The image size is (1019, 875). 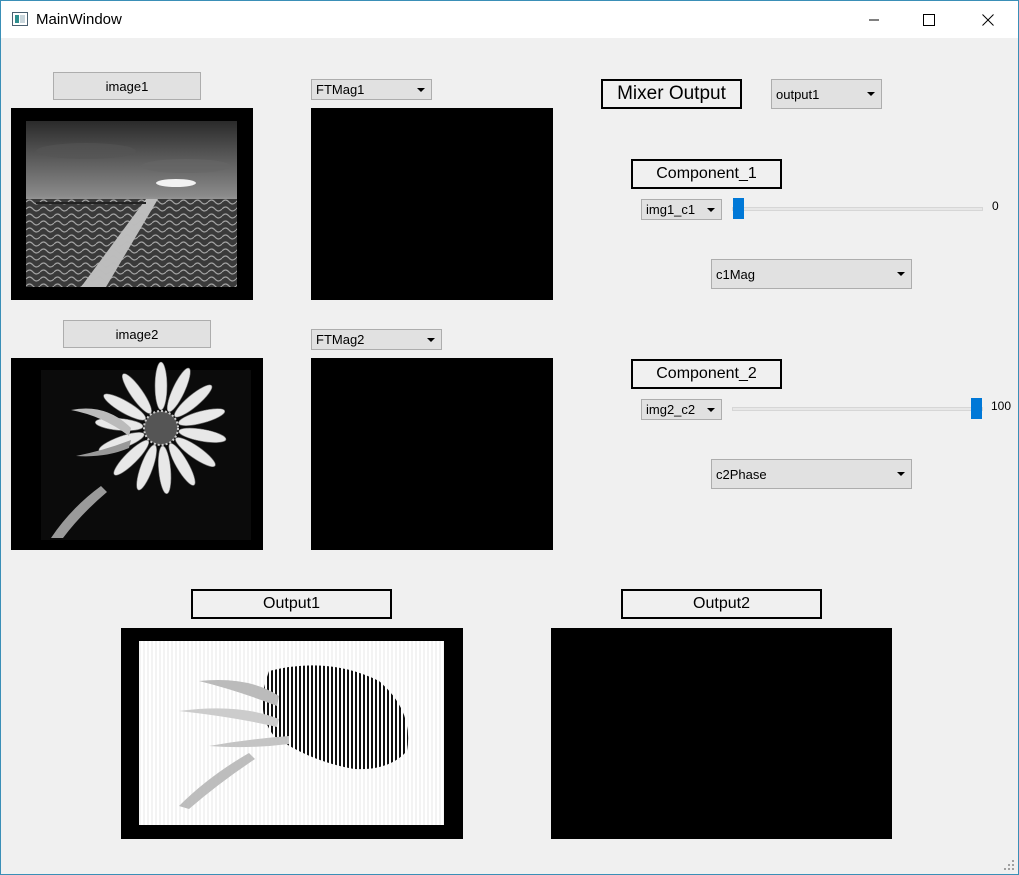 I want to click on component2-type-select: c2Phase, so click(x=811, y=474).